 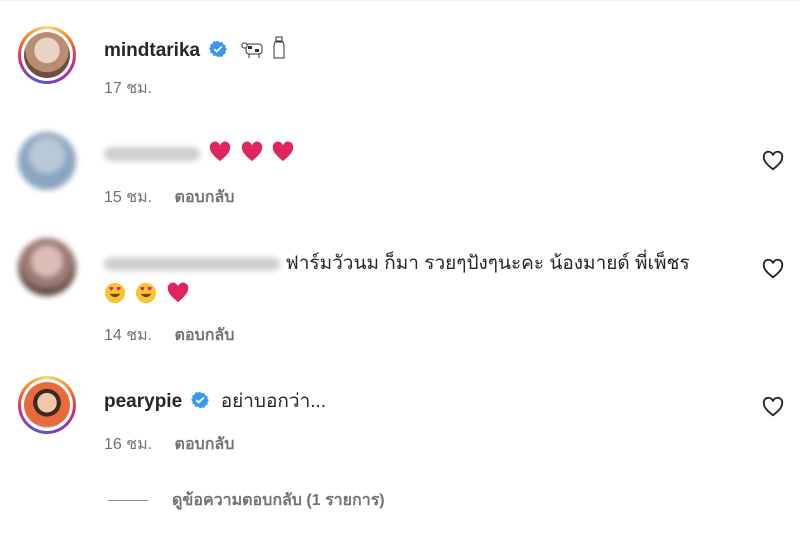 What do you see at coordinates (152, 50) in the screenshot?
I see `username: mindtarika` at bounding box center [152, 50].